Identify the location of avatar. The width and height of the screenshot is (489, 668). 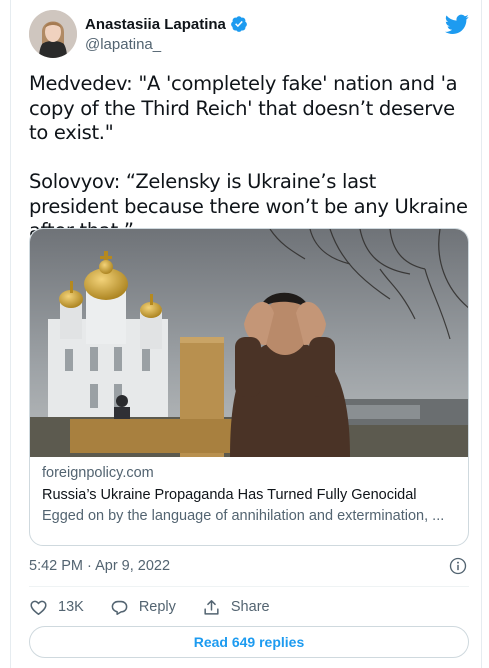
(53, 34).